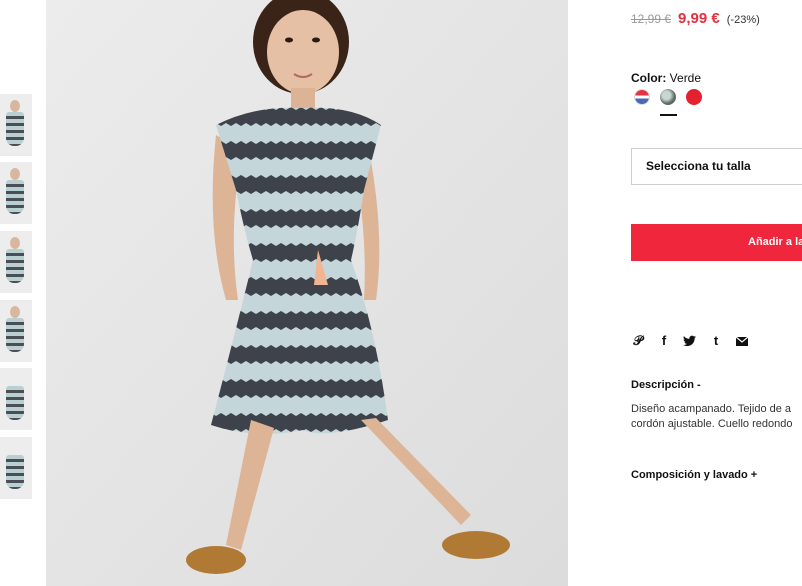  Describe the element at coordinates (716, 341) in the screenshot. I see `tumblr-icon: t` at that location.